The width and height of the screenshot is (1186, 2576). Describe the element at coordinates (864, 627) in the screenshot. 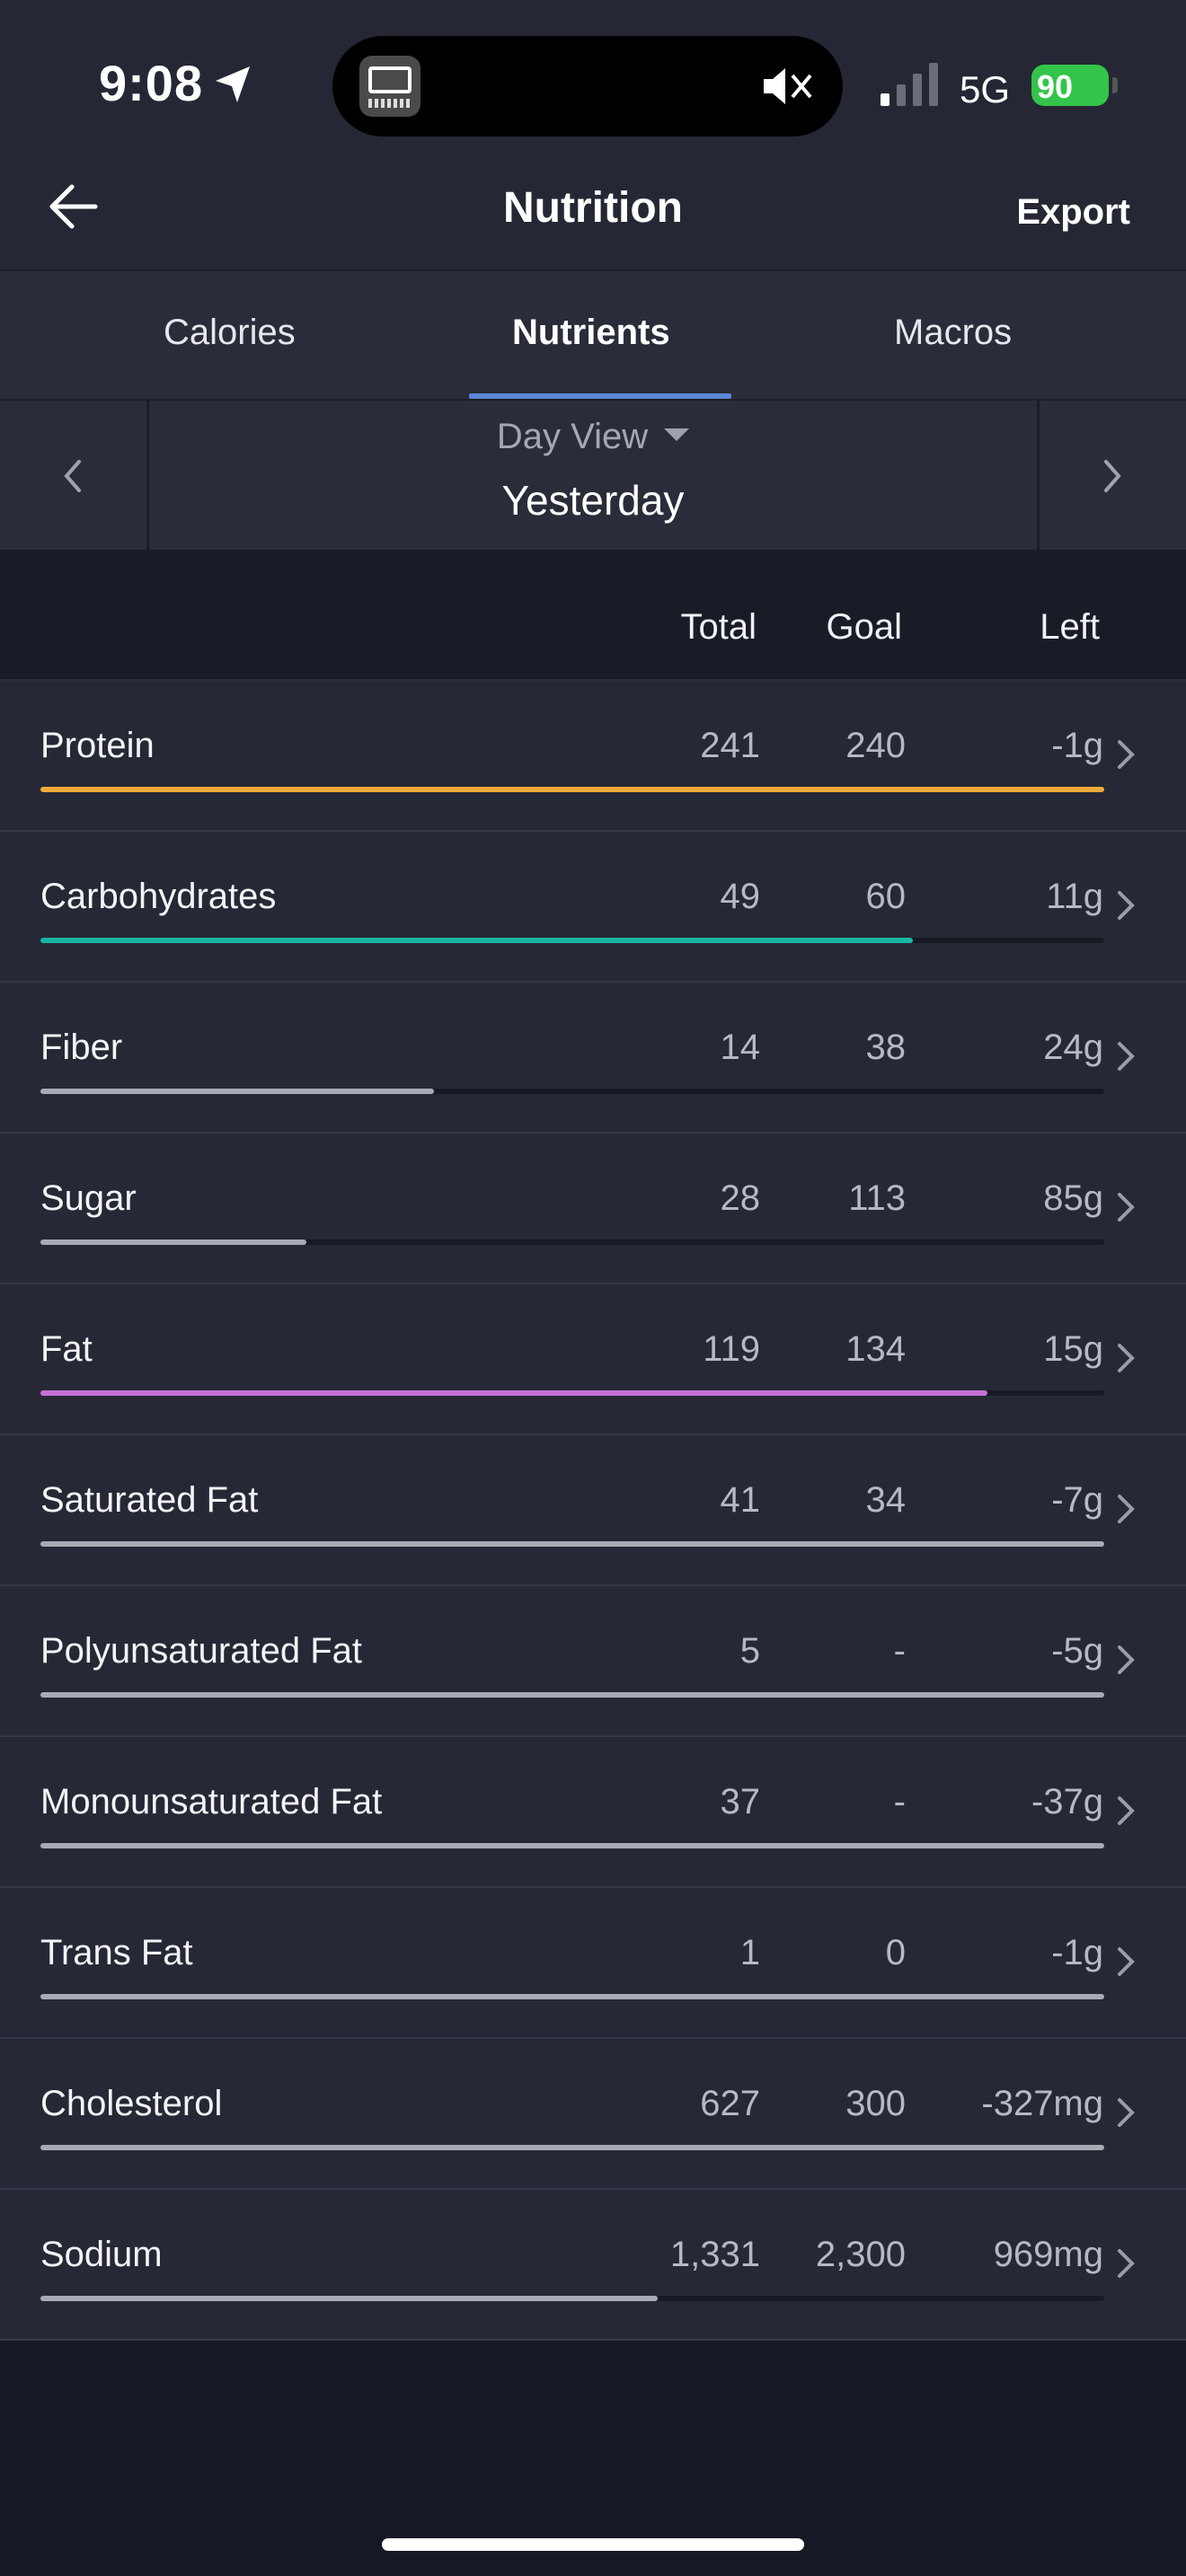

I see `column-header-goal: Goal` at that location.